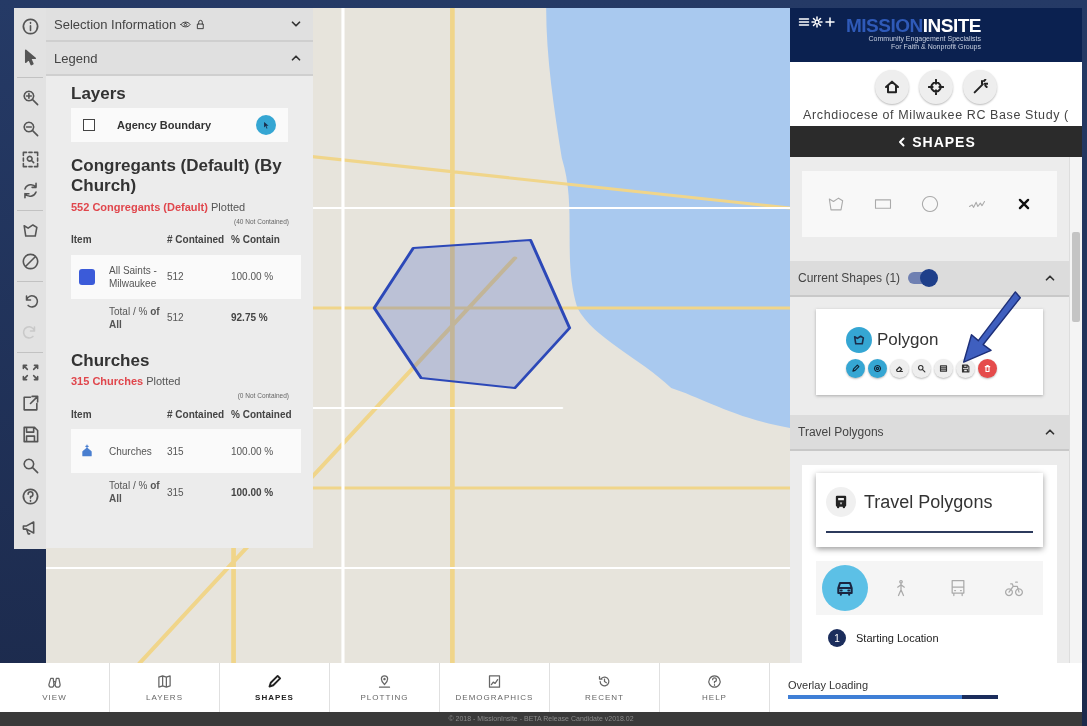 The height and width of the screenshot is (726, 1087). Describe the element at coordinates (929, 433) in the screenshot. I see `travel-polygons-header: Travel Polygons` at that location.